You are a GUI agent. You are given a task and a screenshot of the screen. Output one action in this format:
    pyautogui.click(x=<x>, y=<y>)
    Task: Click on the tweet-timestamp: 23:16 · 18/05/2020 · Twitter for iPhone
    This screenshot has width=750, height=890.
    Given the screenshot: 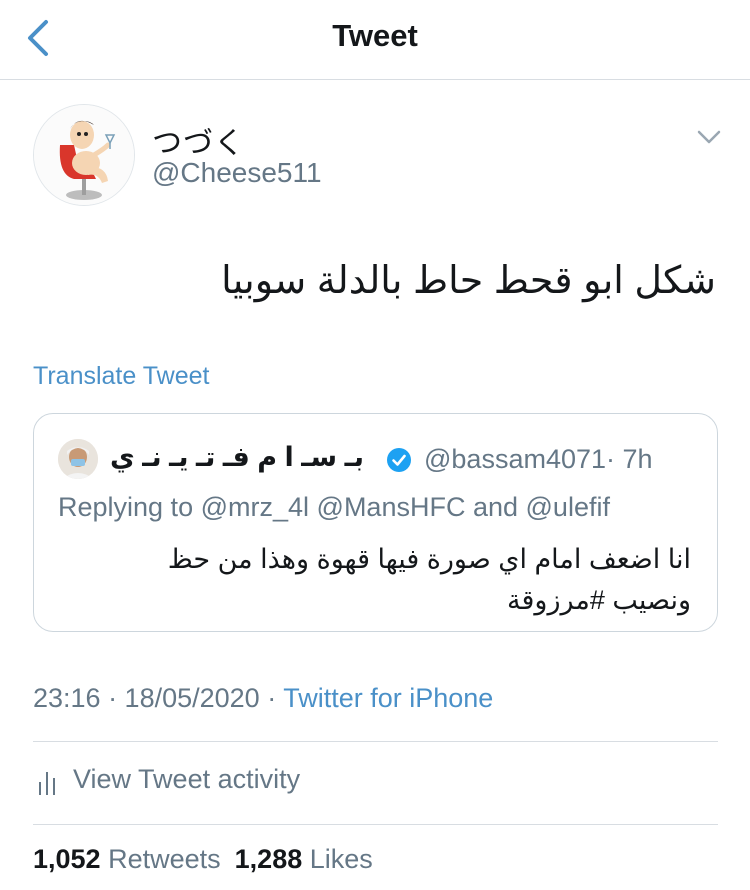 What is the action you would take?
    pyautogui.click(x=263, y=698)
    